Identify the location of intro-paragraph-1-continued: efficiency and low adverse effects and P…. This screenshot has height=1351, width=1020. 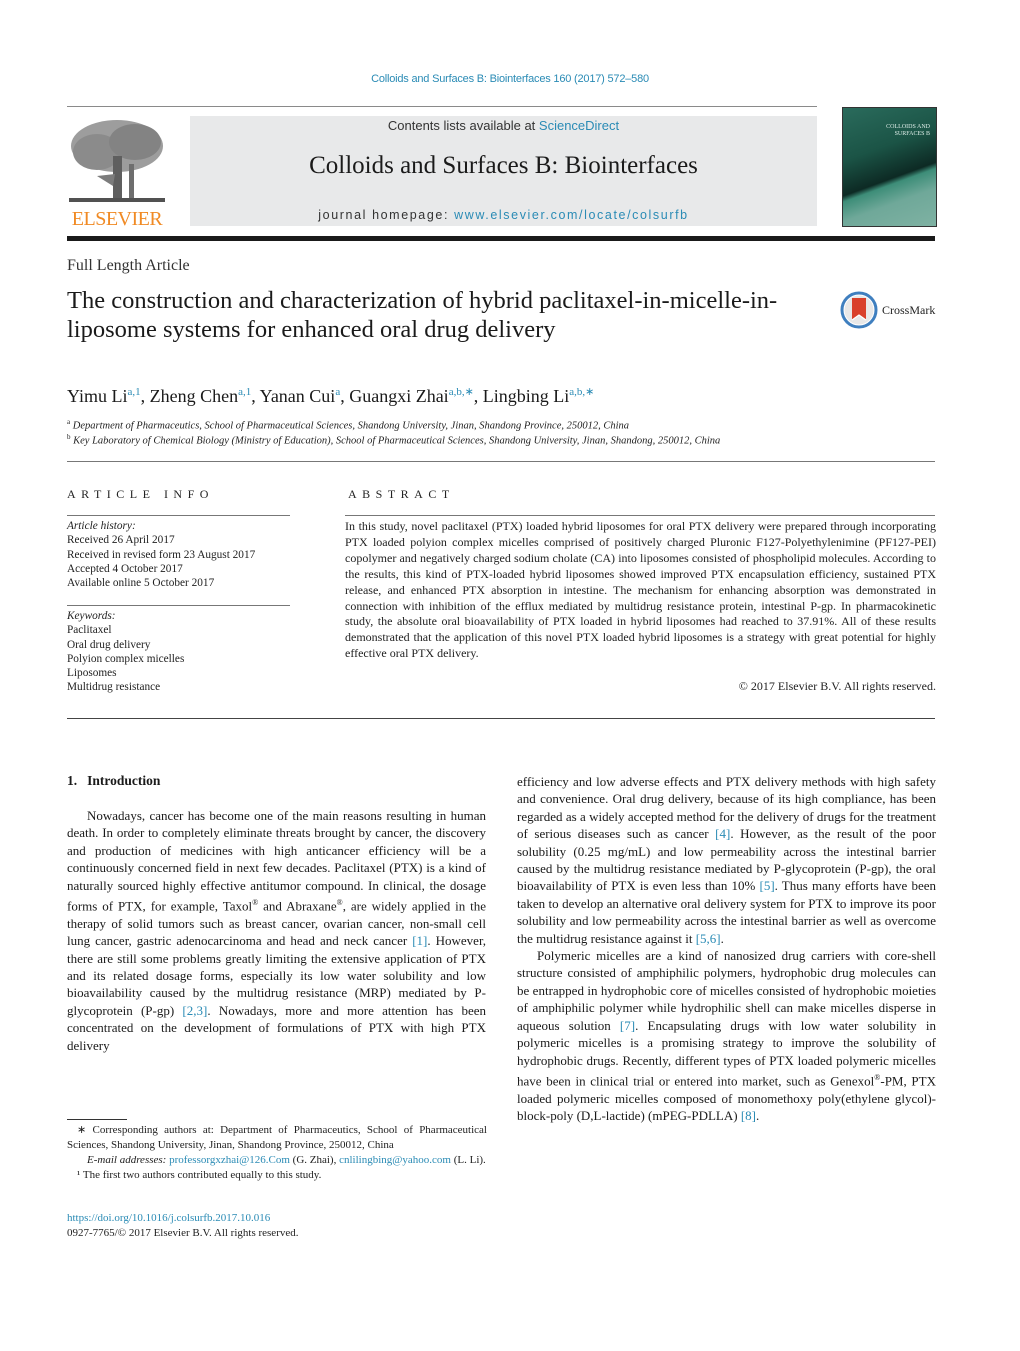
(726, 860).